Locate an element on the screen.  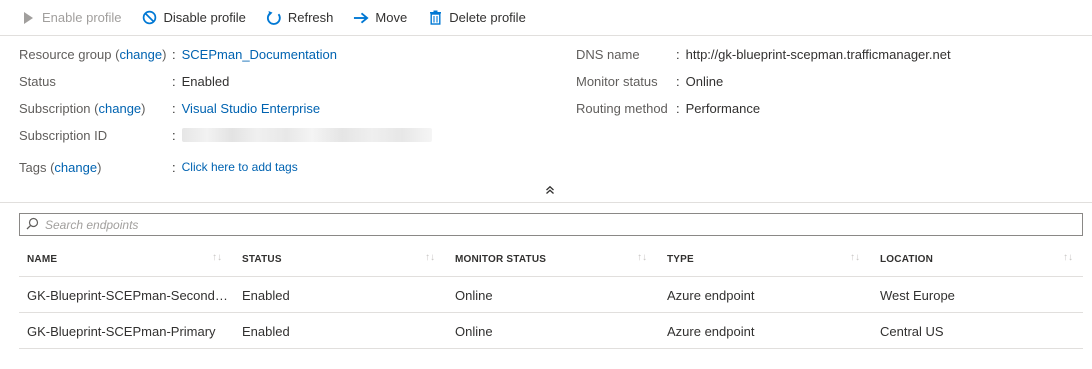
refresh-icon is located at coordinates (274, 18).